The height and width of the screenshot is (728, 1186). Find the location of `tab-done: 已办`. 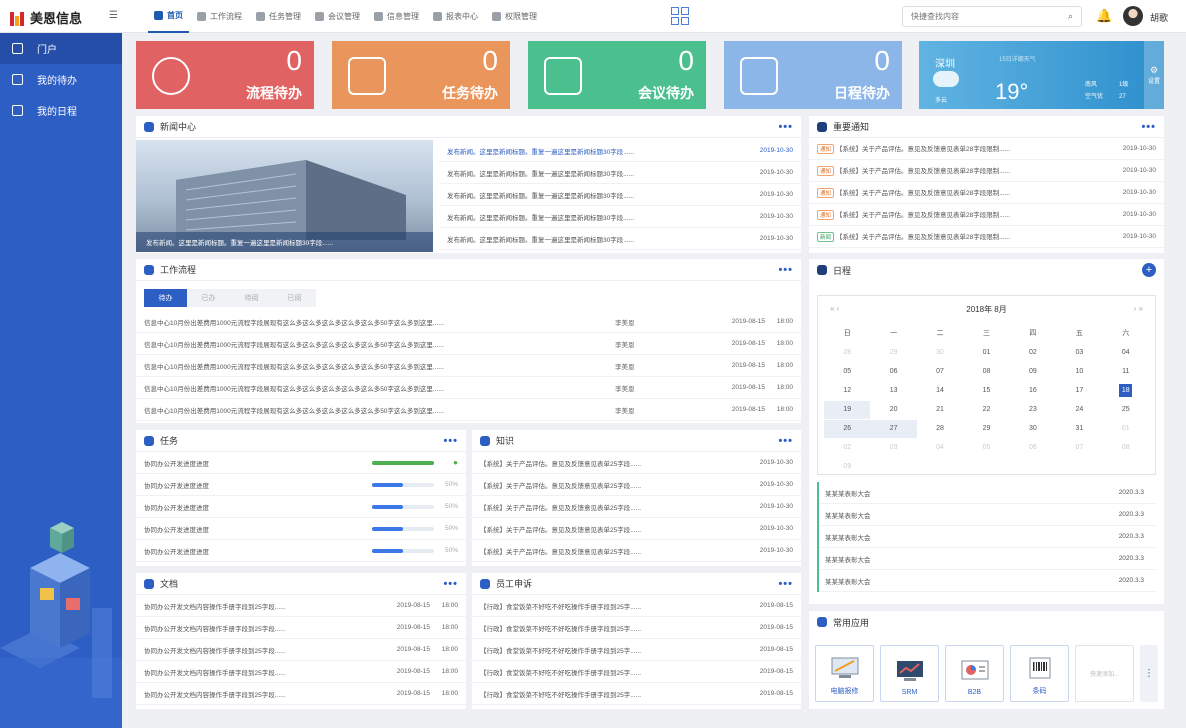

tab-done: 已办 is located at coordinates (208, 298).